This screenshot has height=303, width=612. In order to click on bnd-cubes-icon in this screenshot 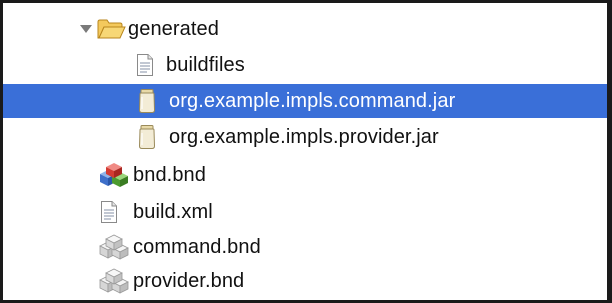, I will do `click(114, 175)`.